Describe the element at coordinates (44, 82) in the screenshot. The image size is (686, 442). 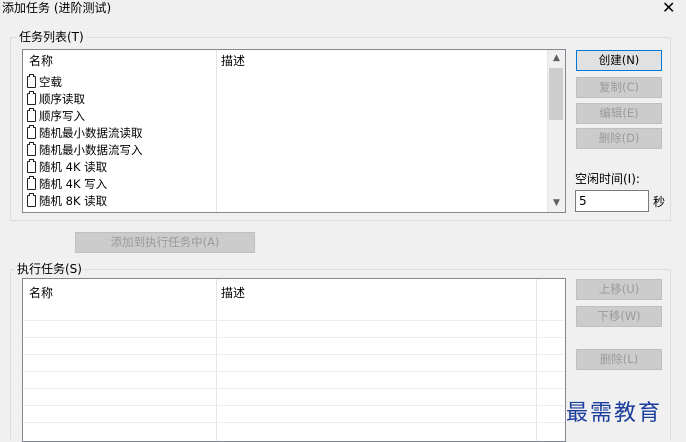
I see `list-item: 空载` at that location.